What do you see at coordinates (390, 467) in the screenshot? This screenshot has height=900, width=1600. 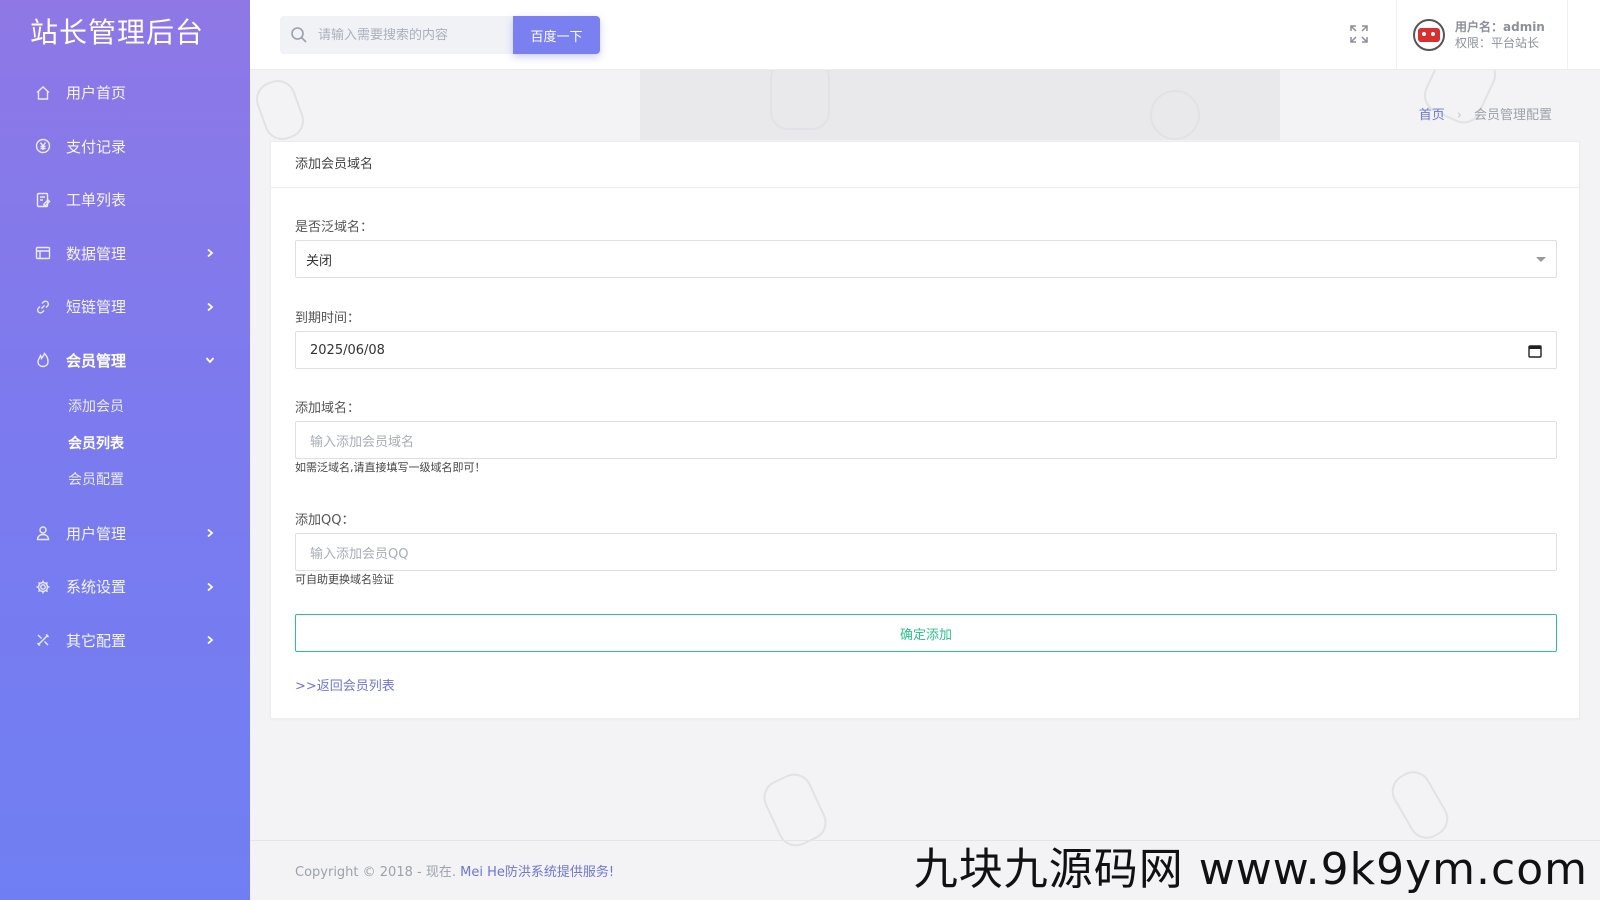 I see `domain-help-text: 如需泛域名,请直接填写一级域名即可！` at bounding box center [390, 467].